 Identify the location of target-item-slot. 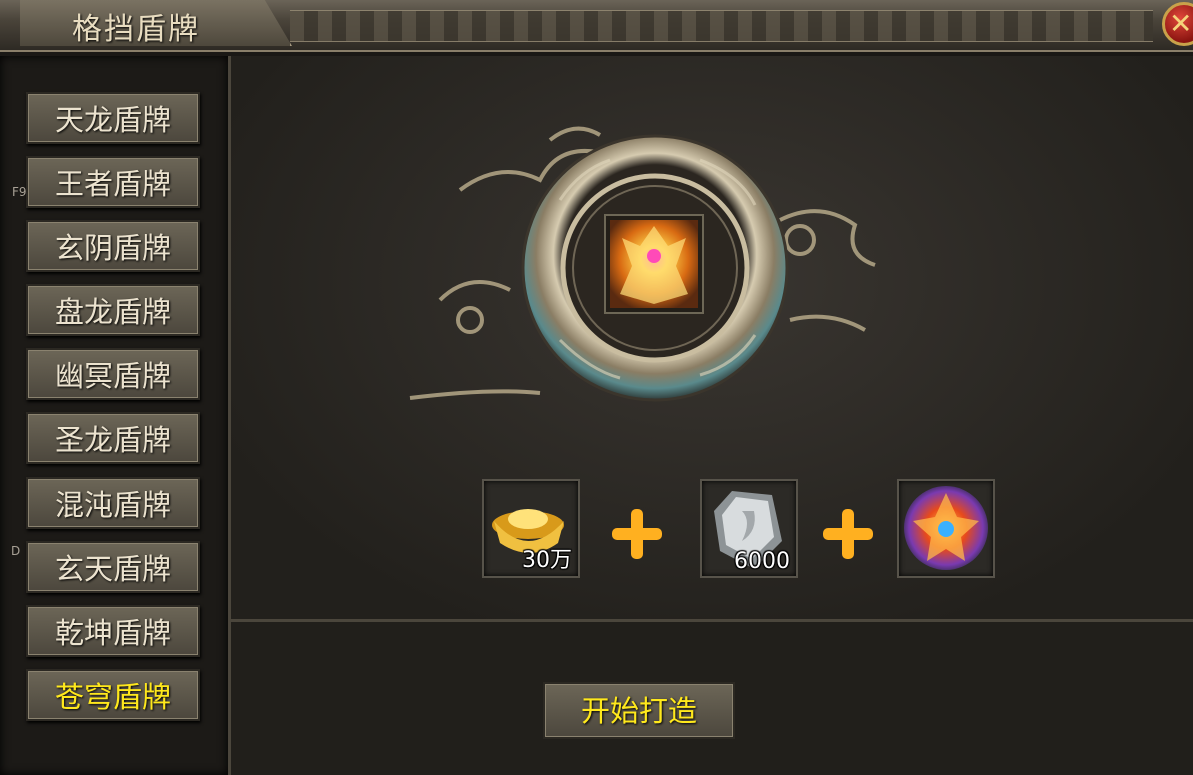
(654, 264).